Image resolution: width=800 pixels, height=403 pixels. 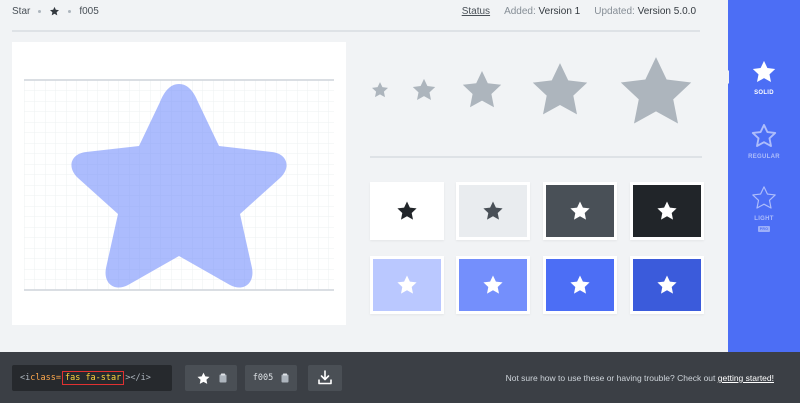 I want to click on style-option-regular: REGULAR, so click(x=764, y=141).